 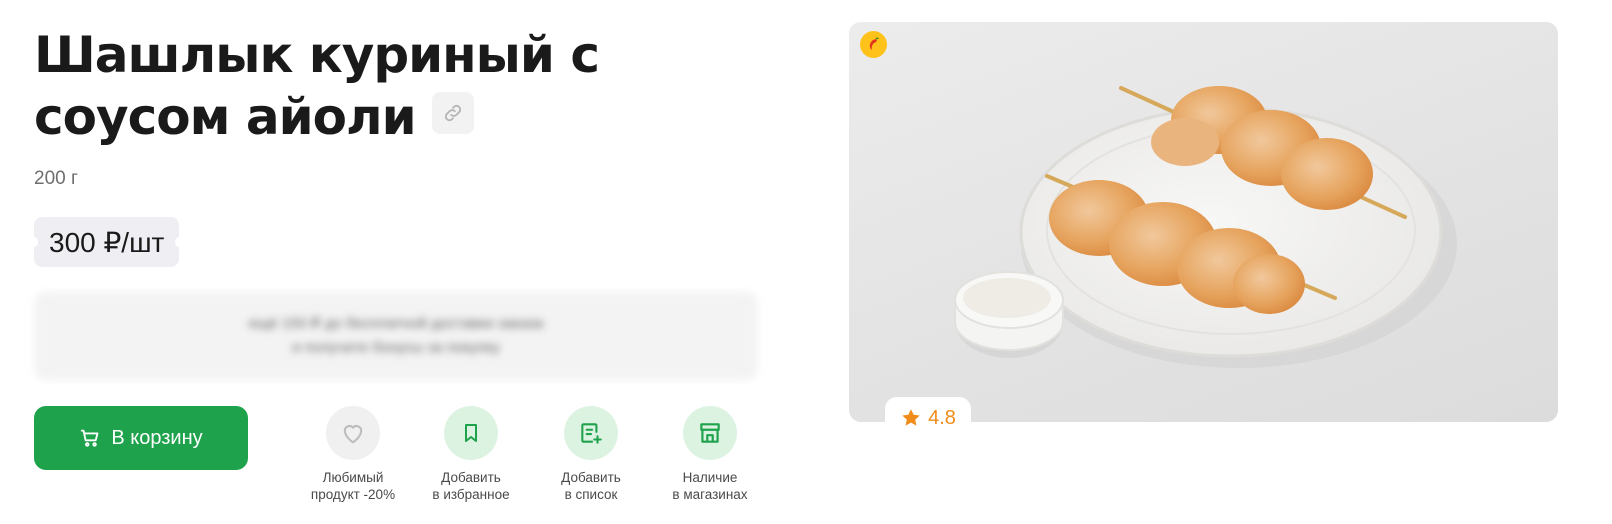 I want to click on promo-line-2: и получите бонусы за покупку, so click(x=396, y=347).